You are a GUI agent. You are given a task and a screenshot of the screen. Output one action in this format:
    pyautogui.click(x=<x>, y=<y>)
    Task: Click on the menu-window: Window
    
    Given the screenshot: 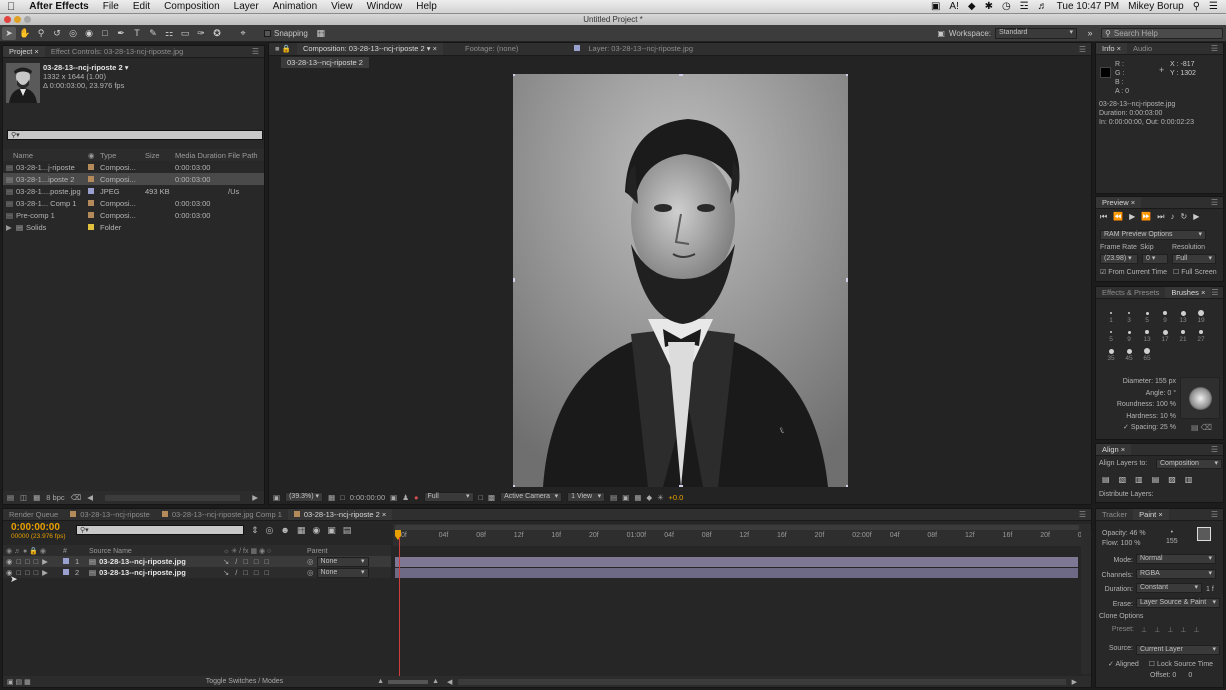 What is the action you would take?
    pyautogui.click(x=385, y=6)
    